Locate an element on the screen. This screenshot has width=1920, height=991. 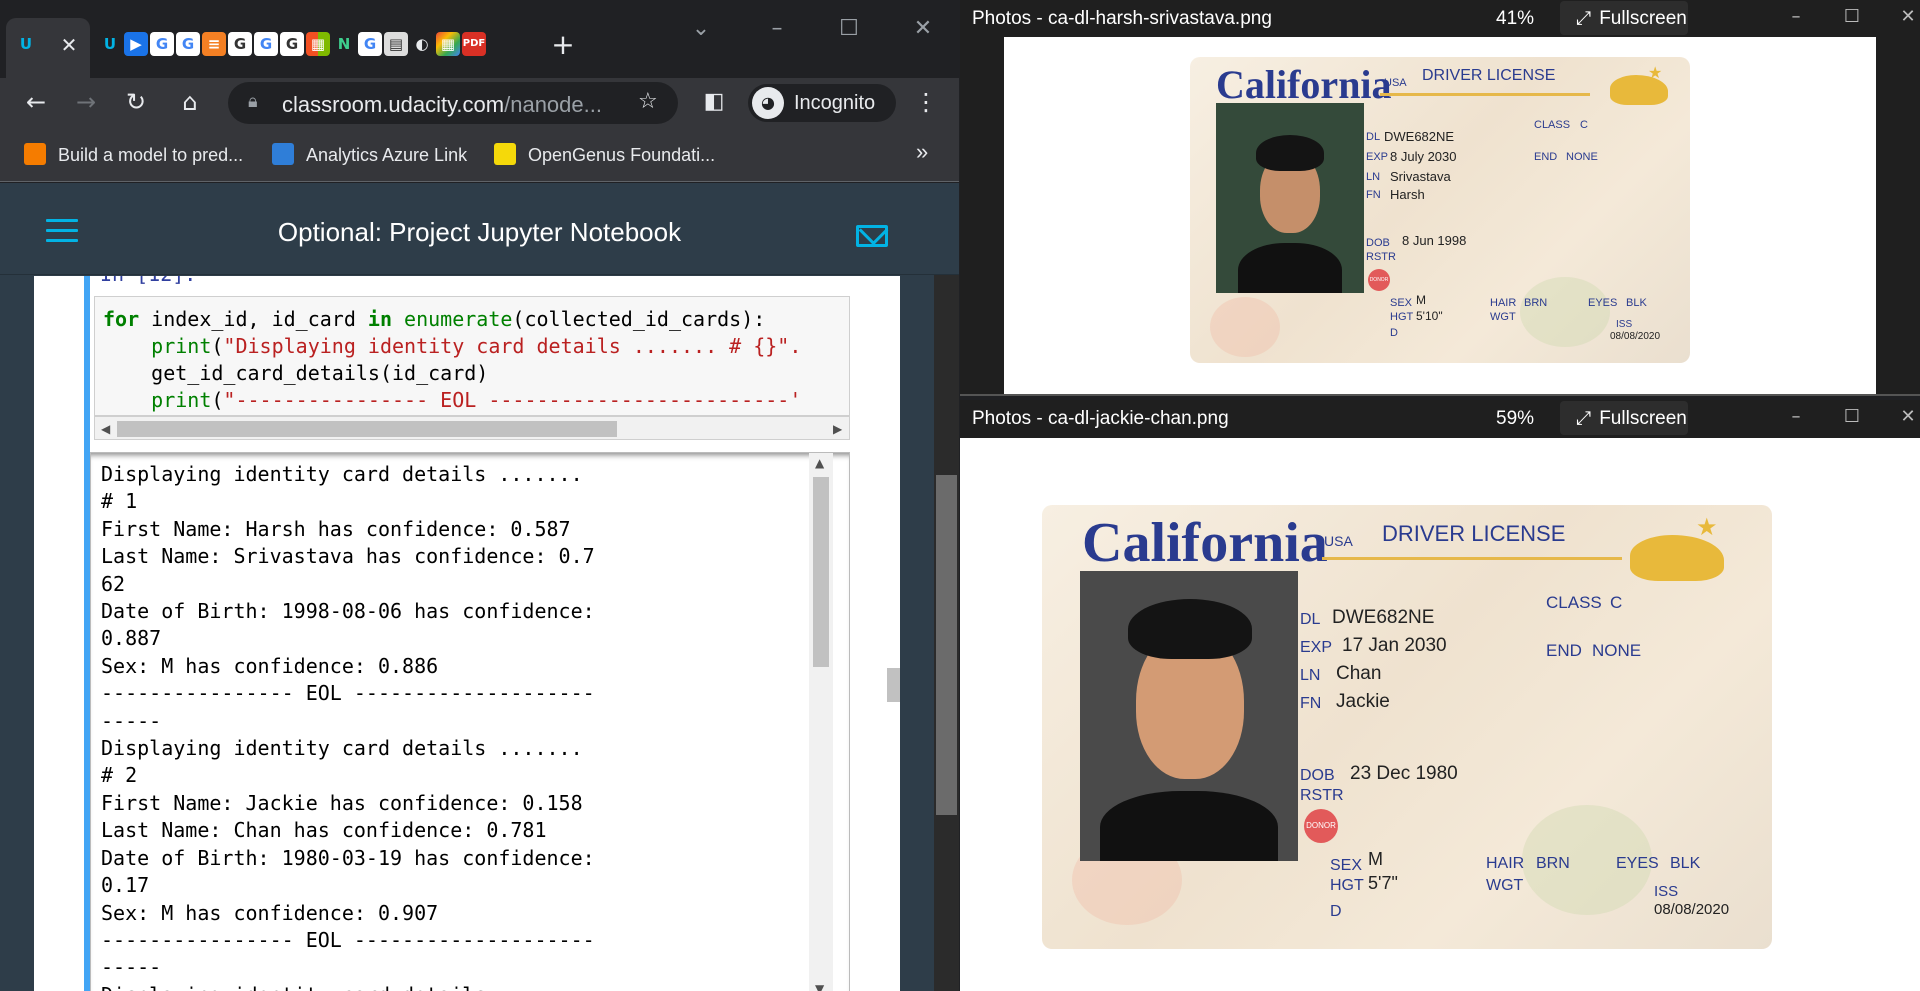
code-horizontal-scrollbar: ◀ ▶ is located at coordinates (472, 428).